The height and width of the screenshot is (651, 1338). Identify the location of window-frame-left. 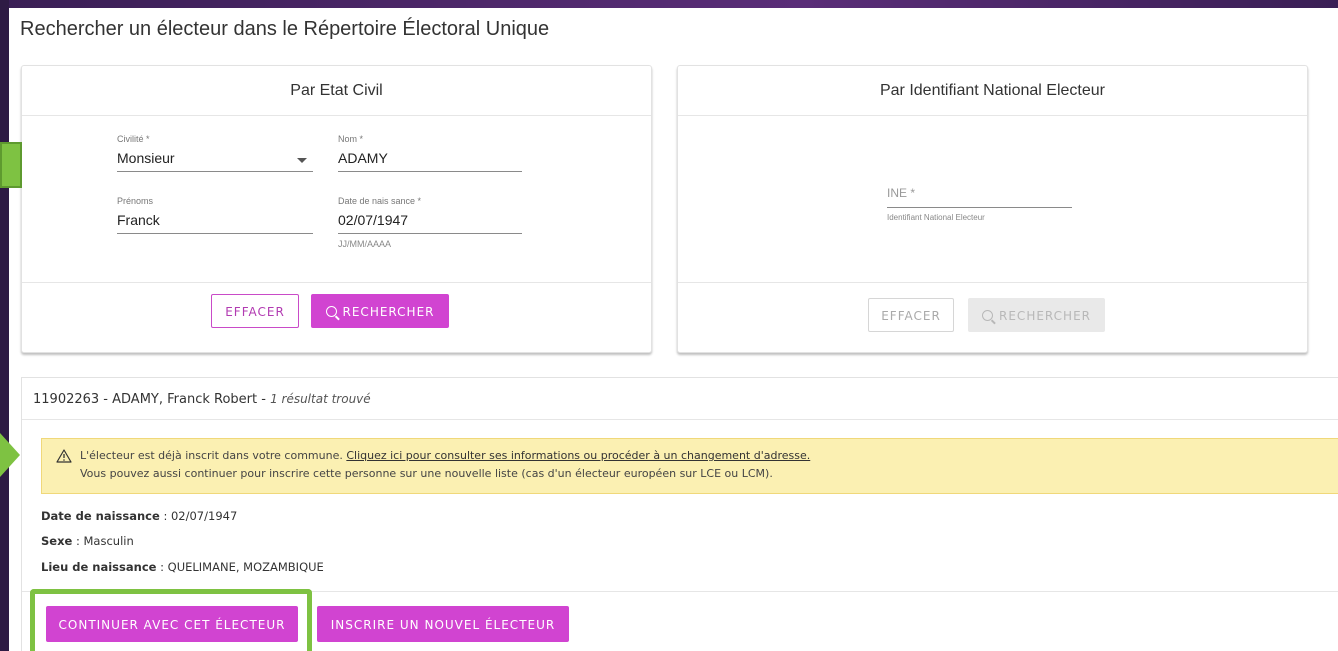
(4, 325).